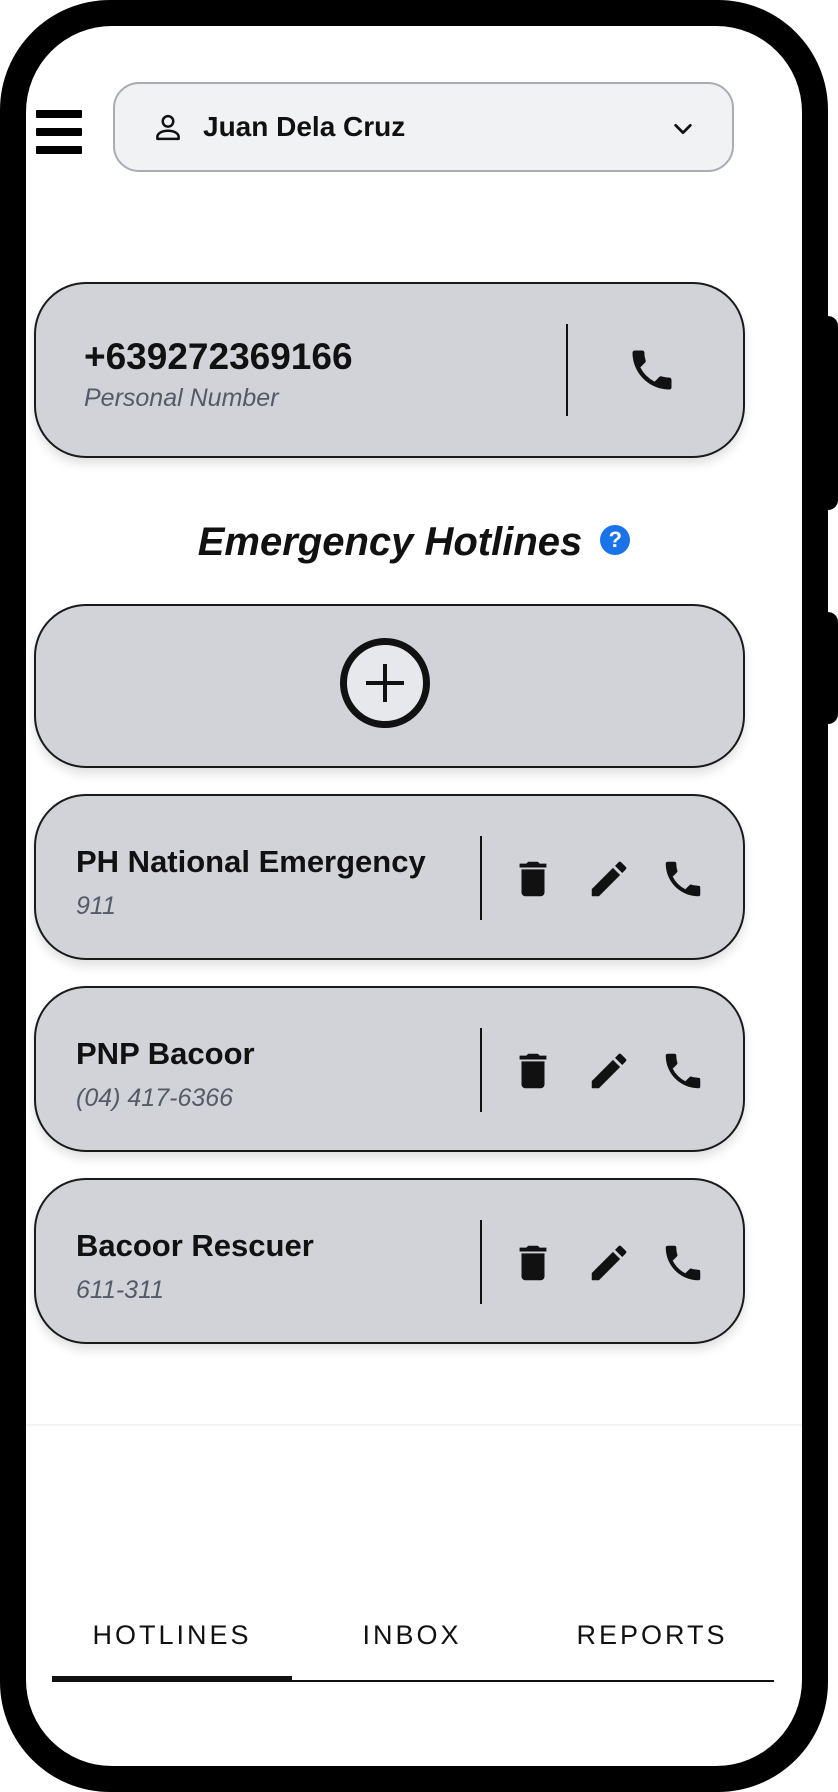 The image size is (838, 1792). I want to click on section-title: Emergency Hotlines?, so click(414, 542).